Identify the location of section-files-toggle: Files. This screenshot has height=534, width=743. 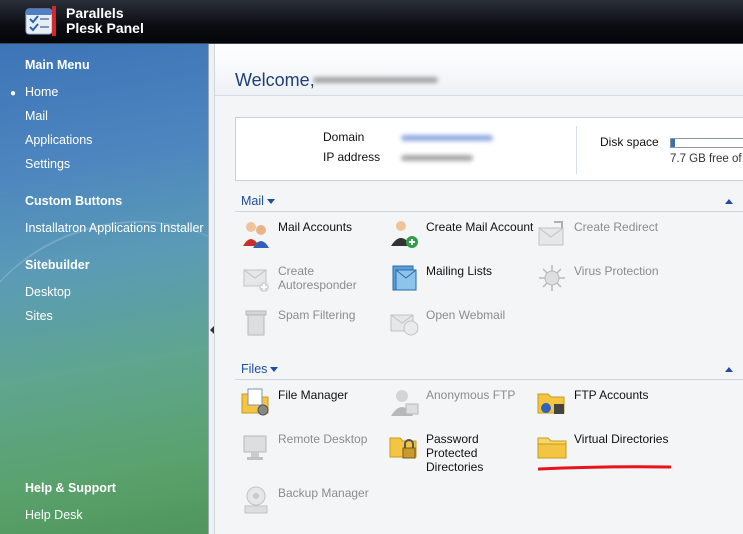
(260, 369).